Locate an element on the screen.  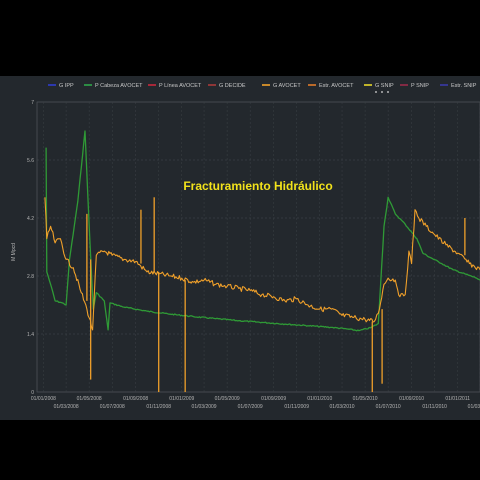
legend-label: G IPP is located at coordinates (66, 86).